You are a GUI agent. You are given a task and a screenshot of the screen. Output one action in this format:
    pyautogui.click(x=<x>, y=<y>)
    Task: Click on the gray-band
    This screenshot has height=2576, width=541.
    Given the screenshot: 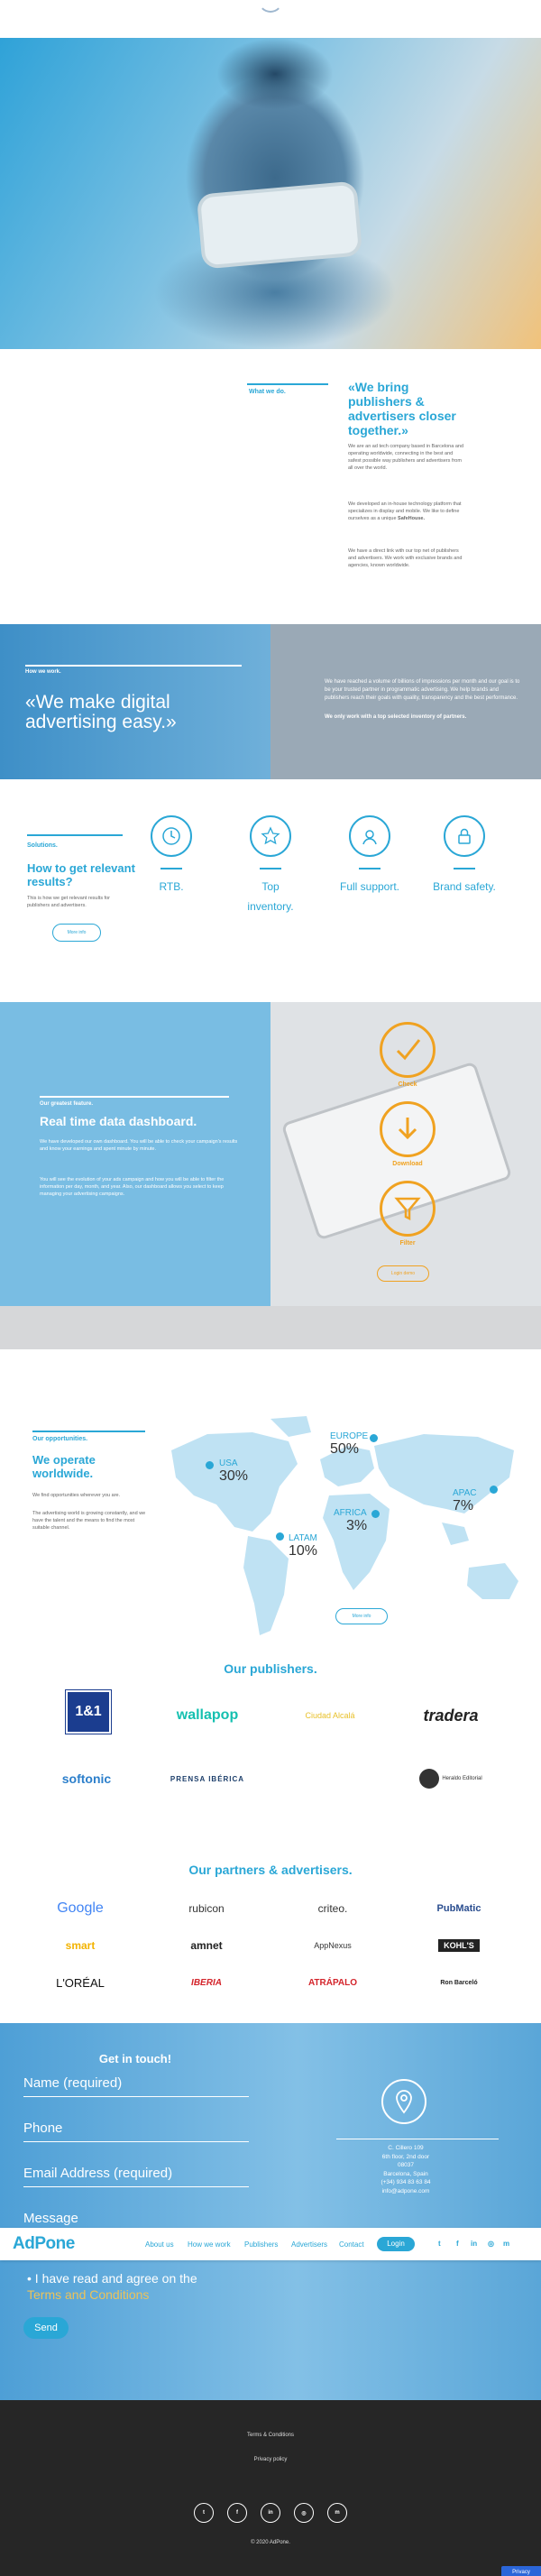 What is the action you would take?
    pyautogui.click(x=270, y=1327)
    